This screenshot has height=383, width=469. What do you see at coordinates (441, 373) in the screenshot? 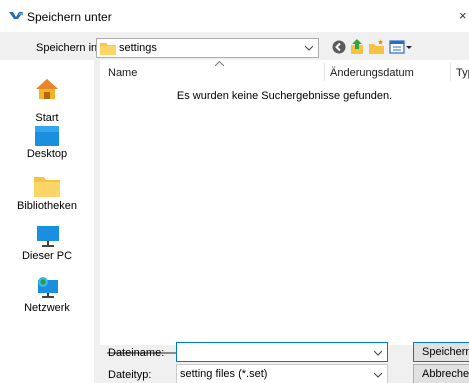
I see `cancel-button: Abbrechen` at bounding box center [441, 373].